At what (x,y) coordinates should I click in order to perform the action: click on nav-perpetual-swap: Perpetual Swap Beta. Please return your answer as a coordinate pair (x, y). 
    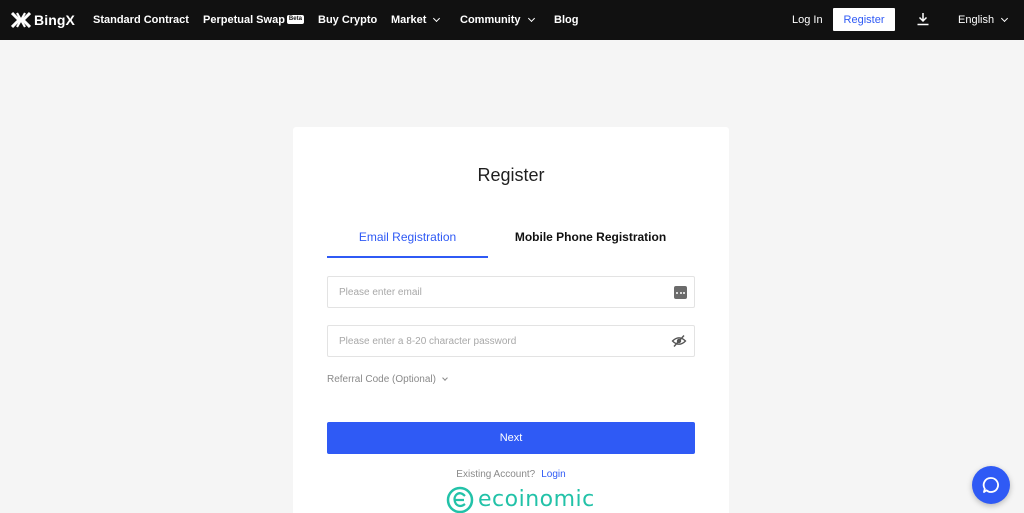
    Looking at the image, I should click on (253, 20).